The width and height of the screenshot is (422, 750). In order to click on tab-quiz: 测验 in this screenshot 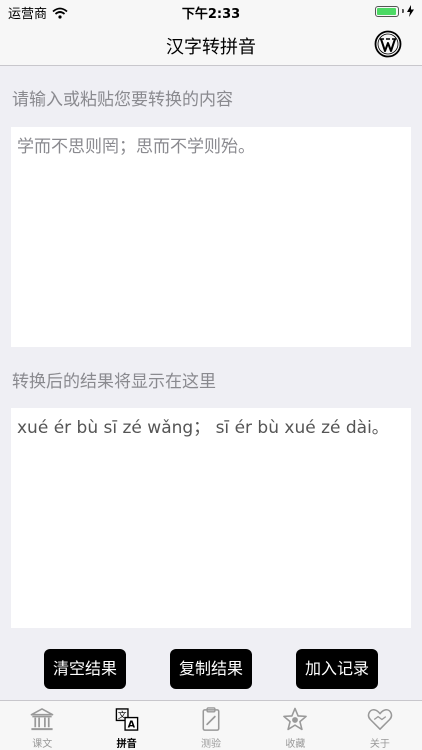, I will do `click(211, 725)`.